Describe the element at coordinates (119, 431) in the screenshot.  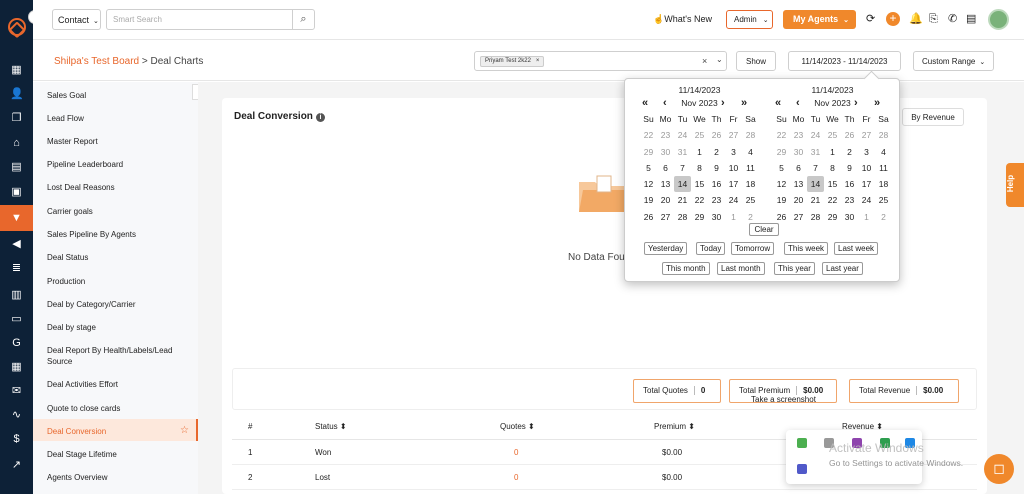
I see `nav-item-deal-conversion: Deal Conversion` at that location.